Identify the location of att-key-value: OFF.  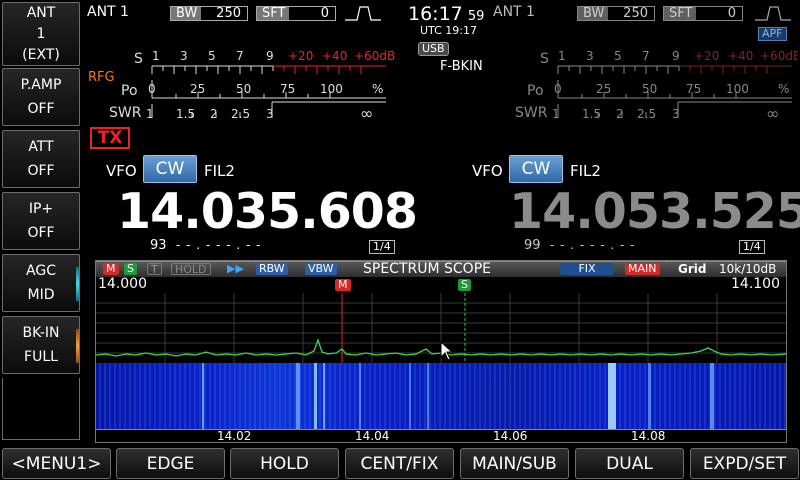
(41, 171).